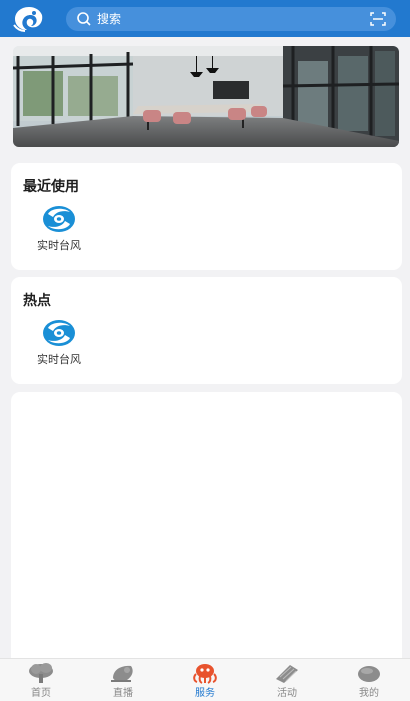 Image resolution: width=410 pixels, height=701 pixels. I want to click on activity-icon, so click(287, 674).